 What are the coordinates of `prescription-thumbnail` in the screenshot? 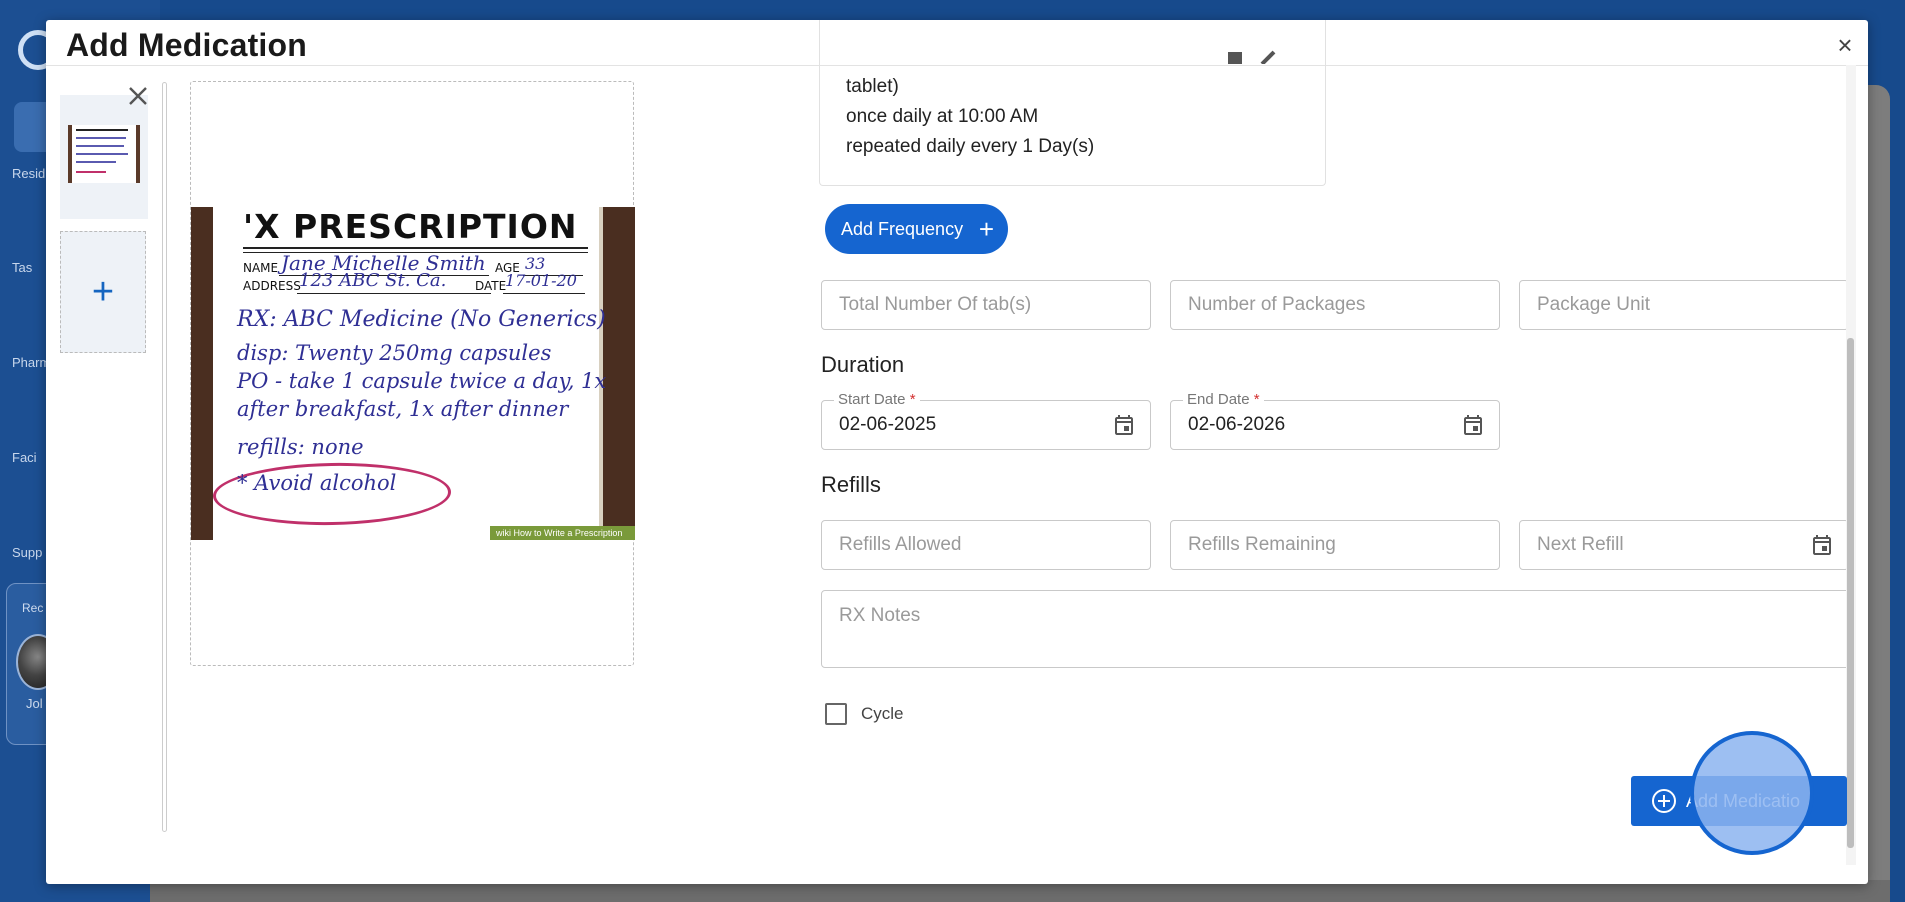 It's located at (104, 157).